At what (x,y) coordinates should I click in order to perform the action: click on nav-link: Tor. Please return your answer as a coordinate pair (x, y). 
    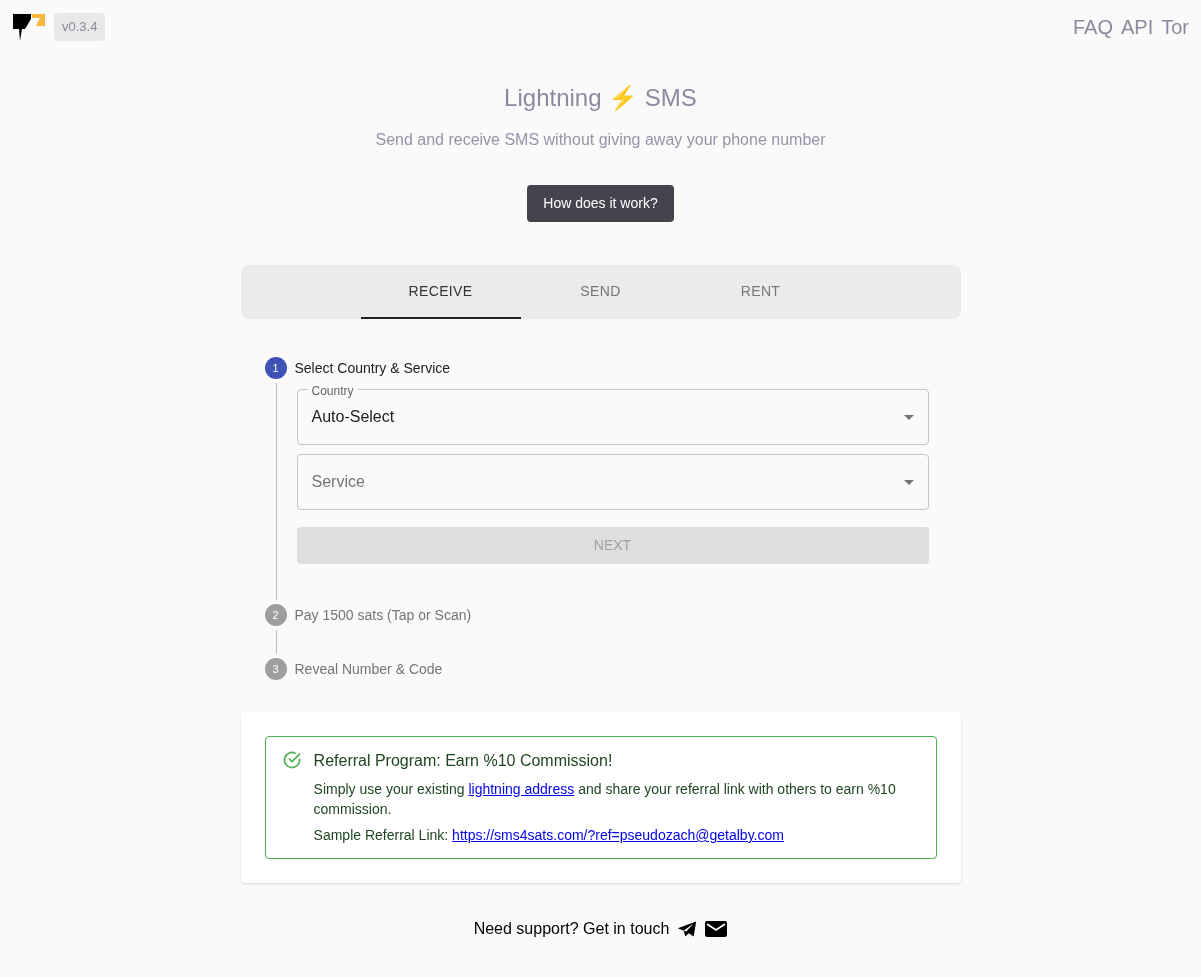
    Looking at the image, I should click on (1175, 27).